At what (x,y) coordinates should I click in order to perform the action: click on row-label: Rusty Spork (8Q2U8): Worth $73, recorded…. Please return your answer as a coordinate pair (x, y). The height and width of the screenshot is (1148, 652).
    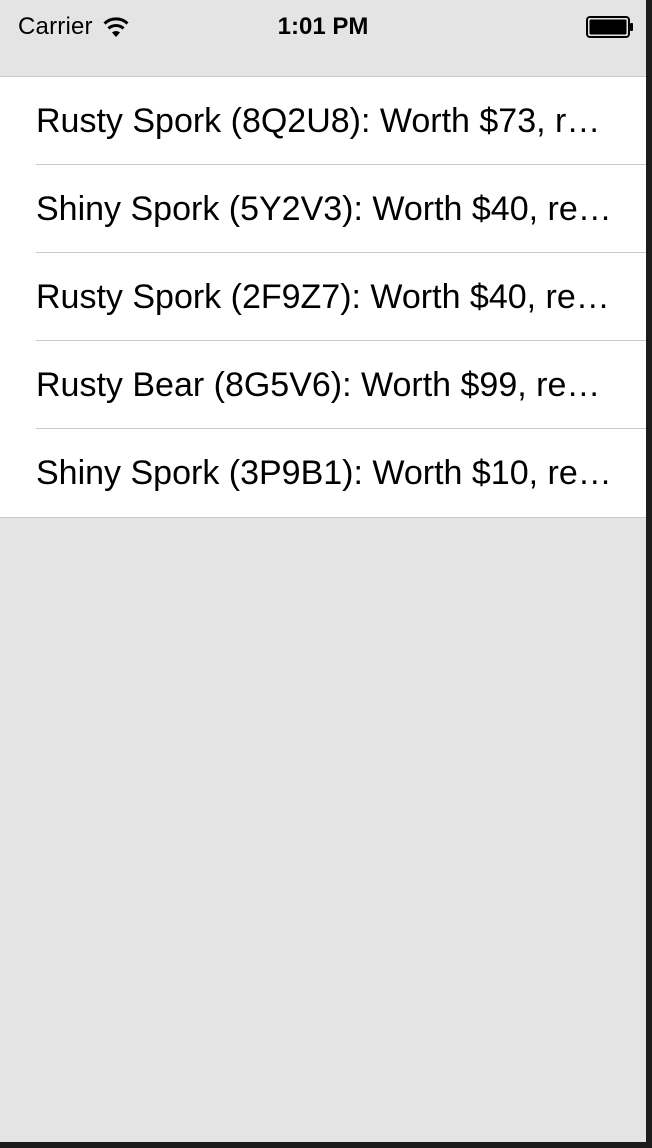
    Looking at the image, I should click on (326, 121).